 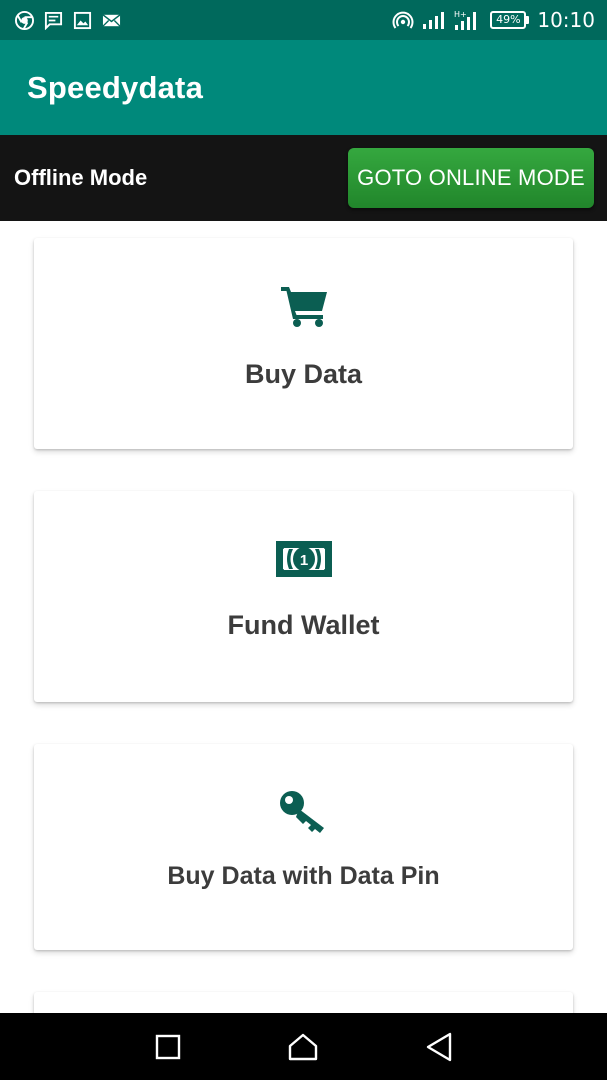 I want to click on signal-icon, so click(x=434, y=20).